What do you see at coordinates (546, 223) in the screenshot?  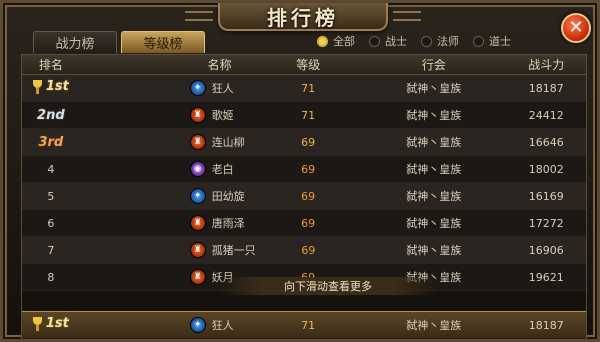 I see `power-cell: 17272` at bounding box center [546, 223].